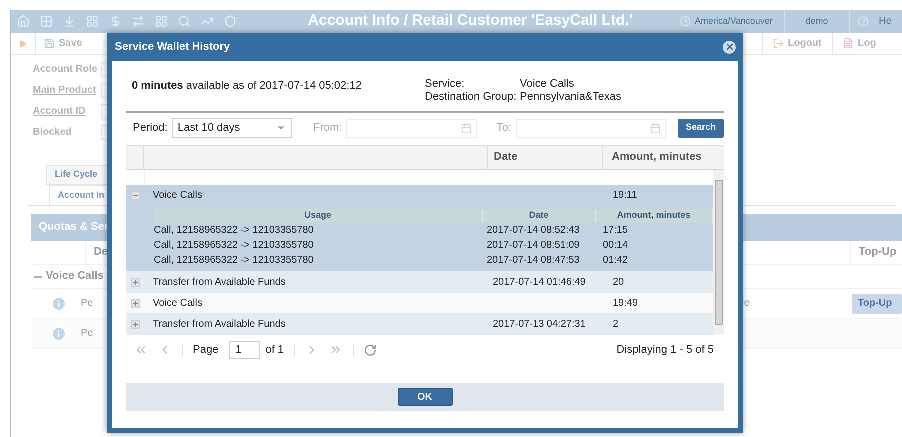 The image size is (902, 437). I want to click on panel-title: Quotas & Ser, so click(74, 228).